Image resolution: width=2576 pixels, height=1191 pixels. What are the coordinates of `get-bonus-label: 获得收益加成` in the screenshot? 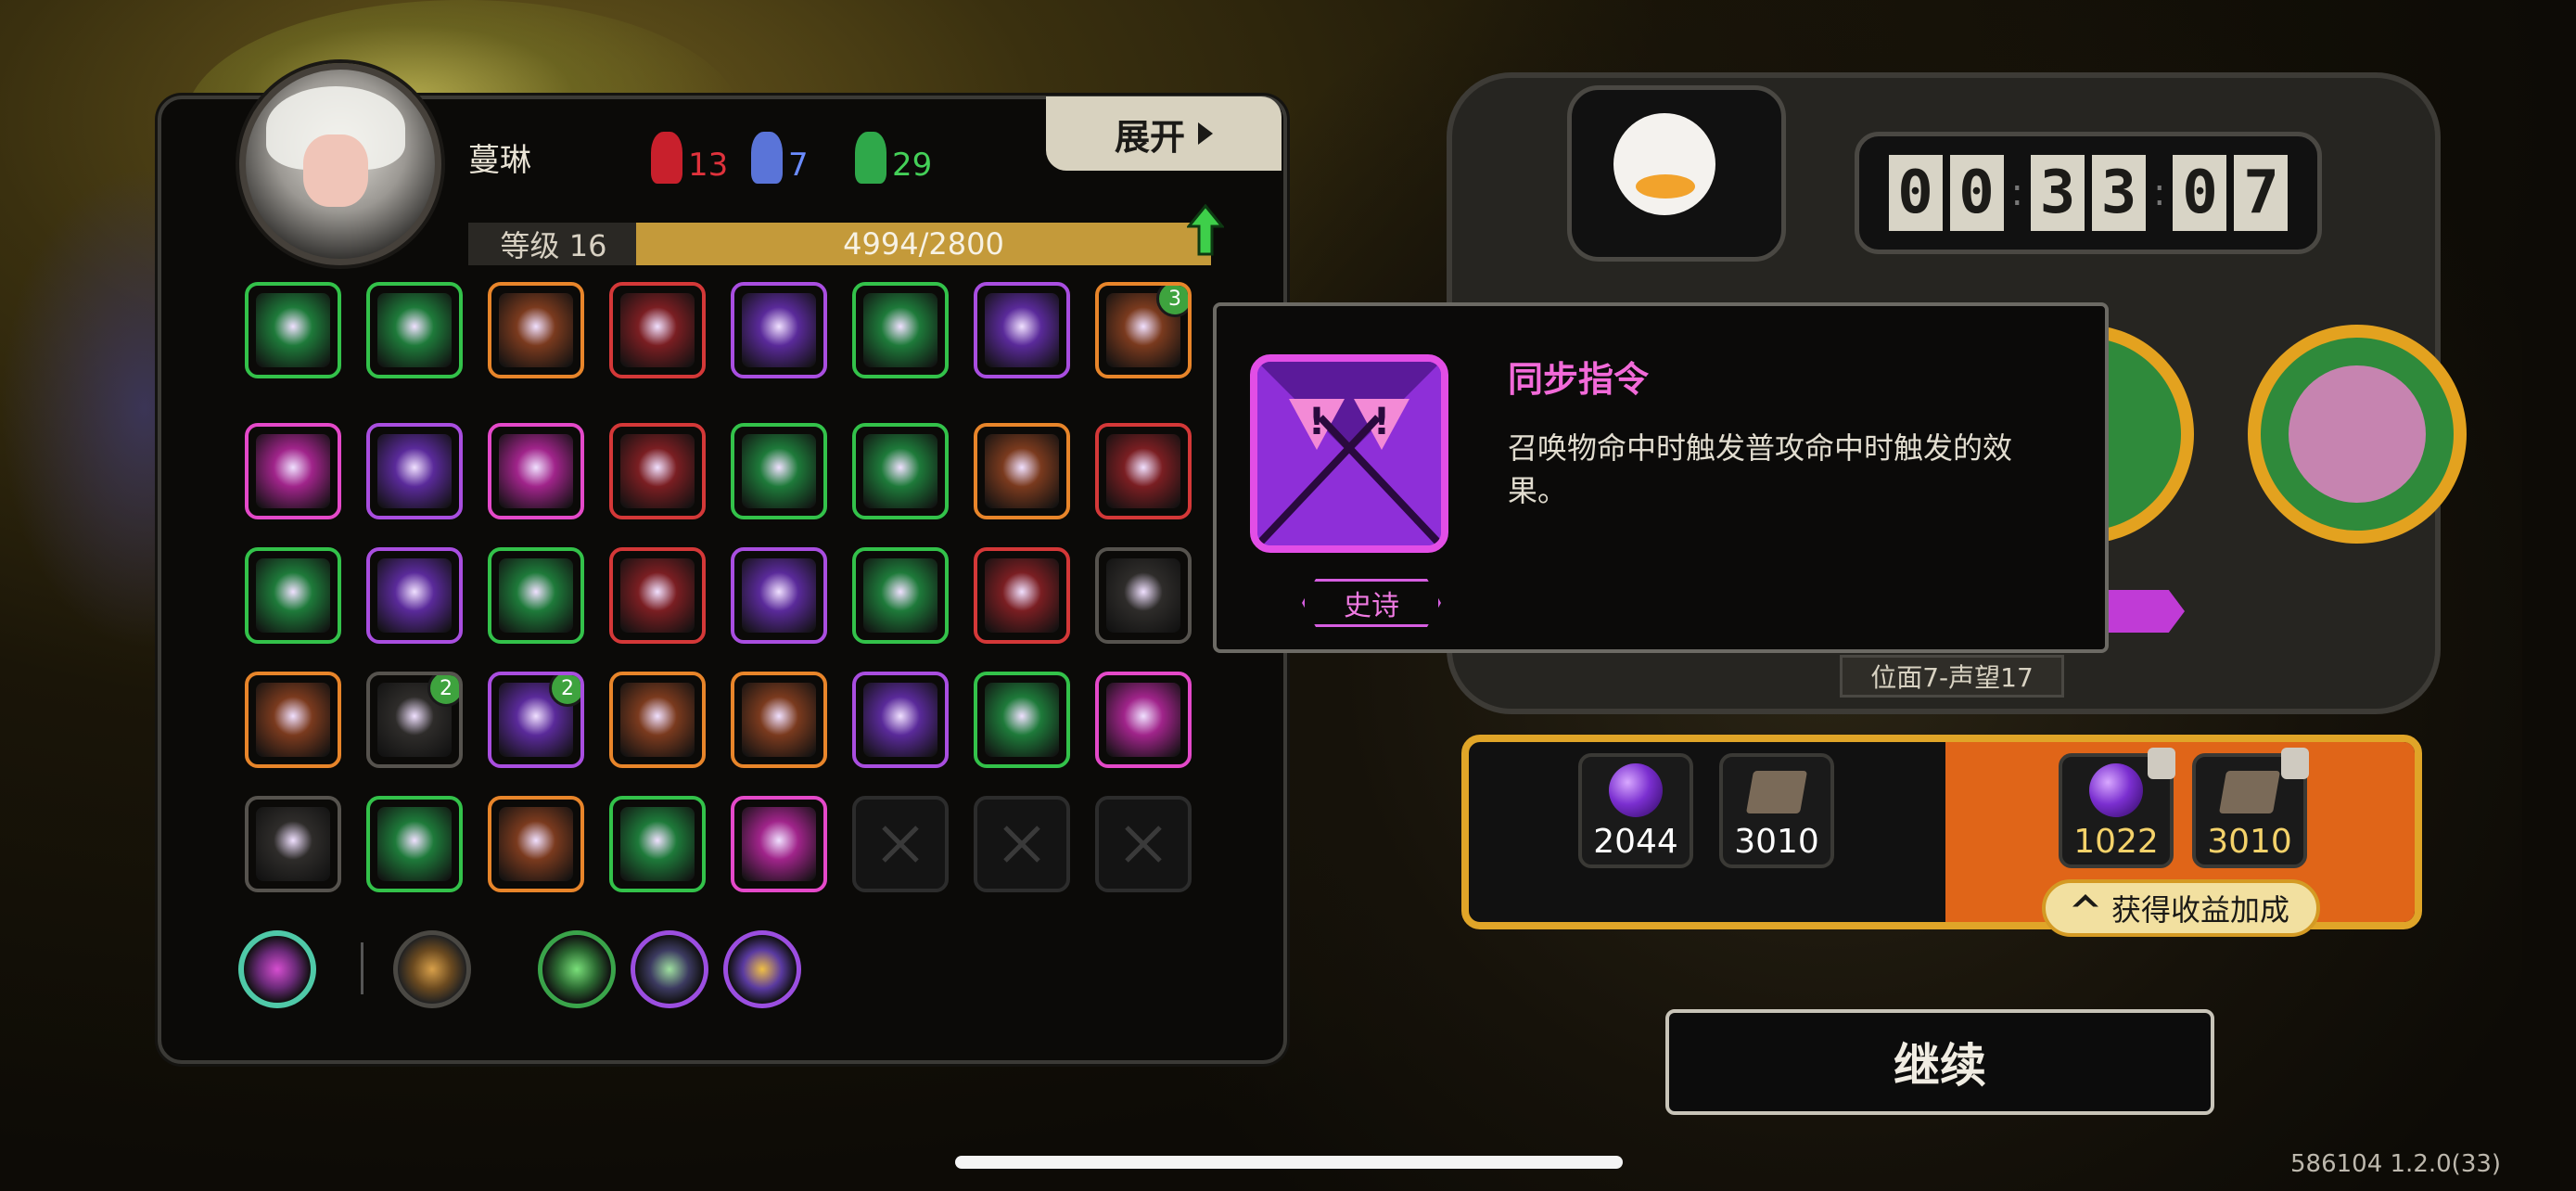 It's located at (2200, 910).